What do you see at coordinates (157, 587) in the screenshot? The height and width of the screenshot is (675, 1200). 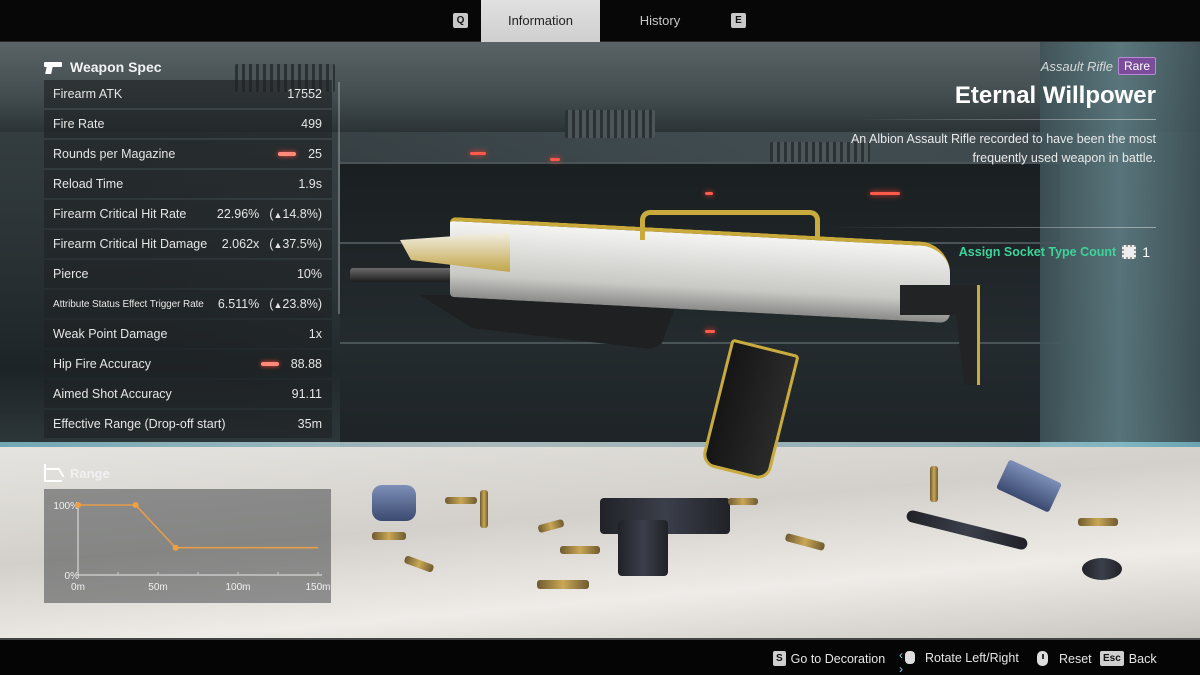 I see `x-tick-label: 50m` at bounding box center [157, 587].